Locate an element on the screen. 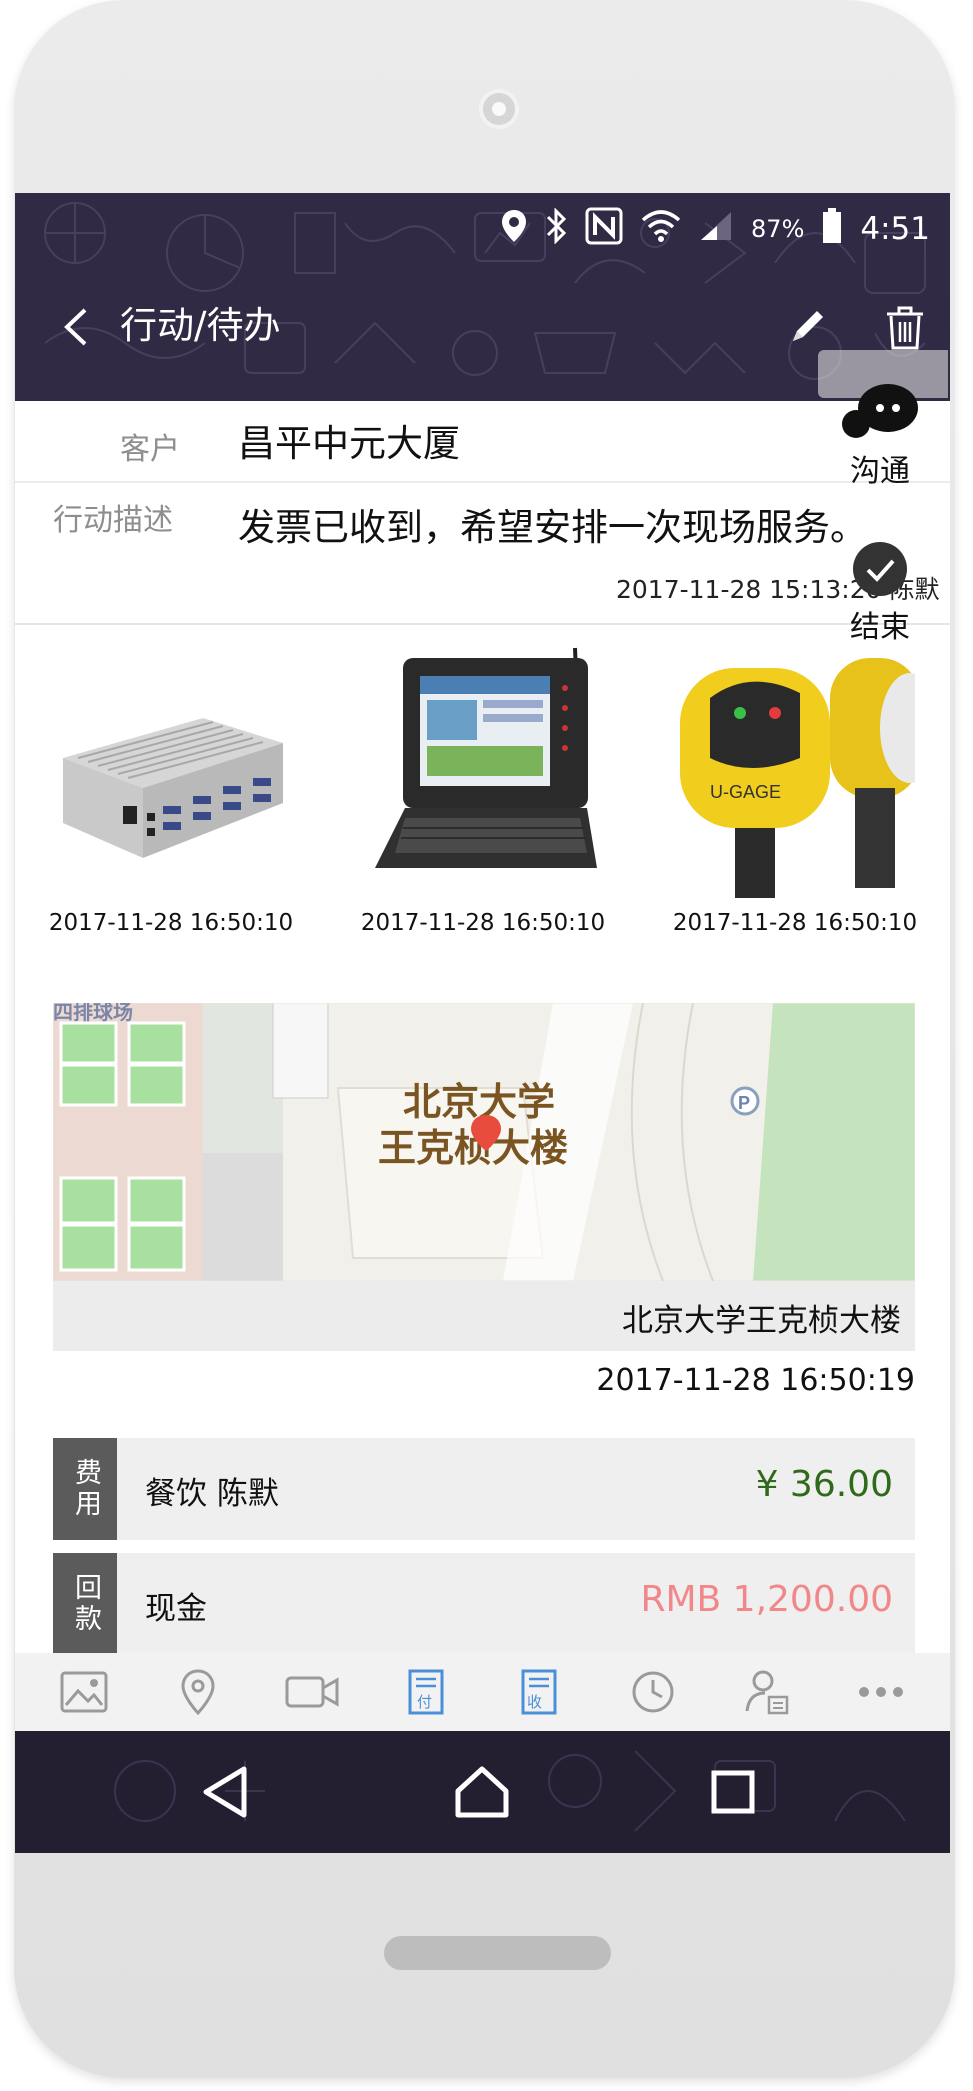 This screenshot has height=2091, width=973. svg-text: U-GAGE is located at coordinates (745, 792).